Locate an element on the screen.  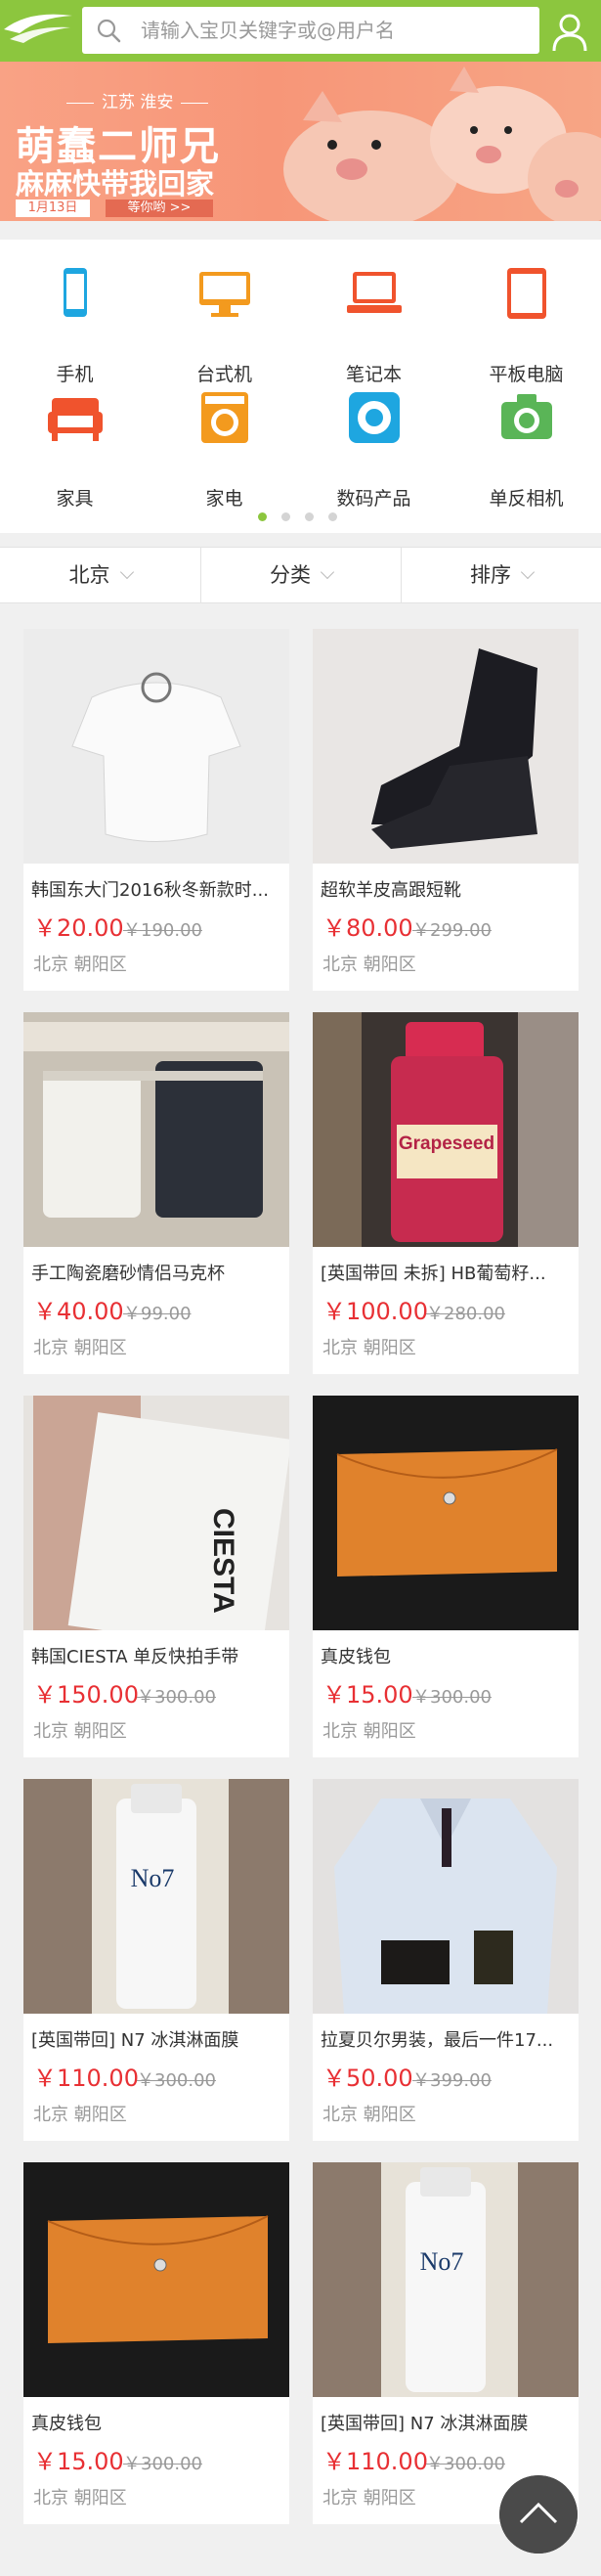
product-card: 拉夏贝尔男装，最后一件17... ￥50.00 ￥399.00 北京 朝阳区 is located at coordinates (446, 1960).